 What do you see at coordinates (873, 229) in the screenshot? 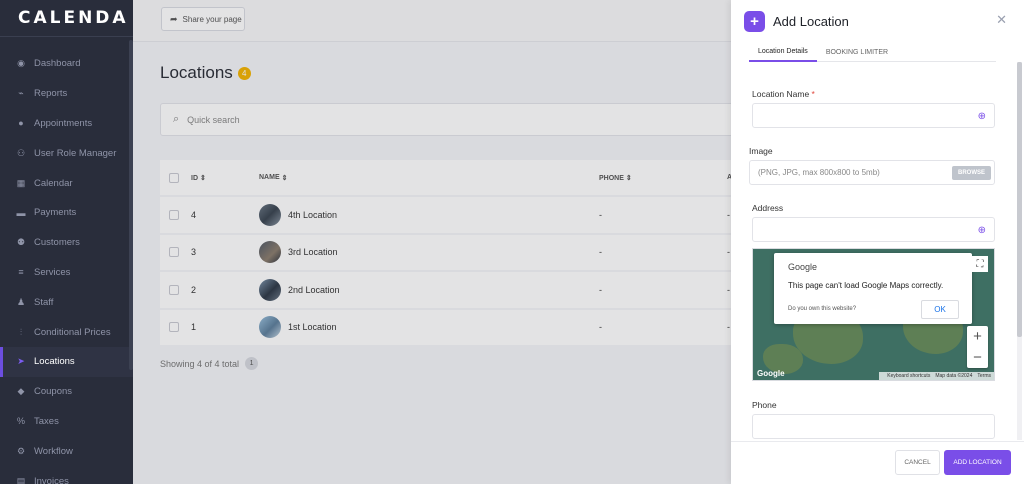
I see `address-input: ⊕` at bounding box center [873, 229].